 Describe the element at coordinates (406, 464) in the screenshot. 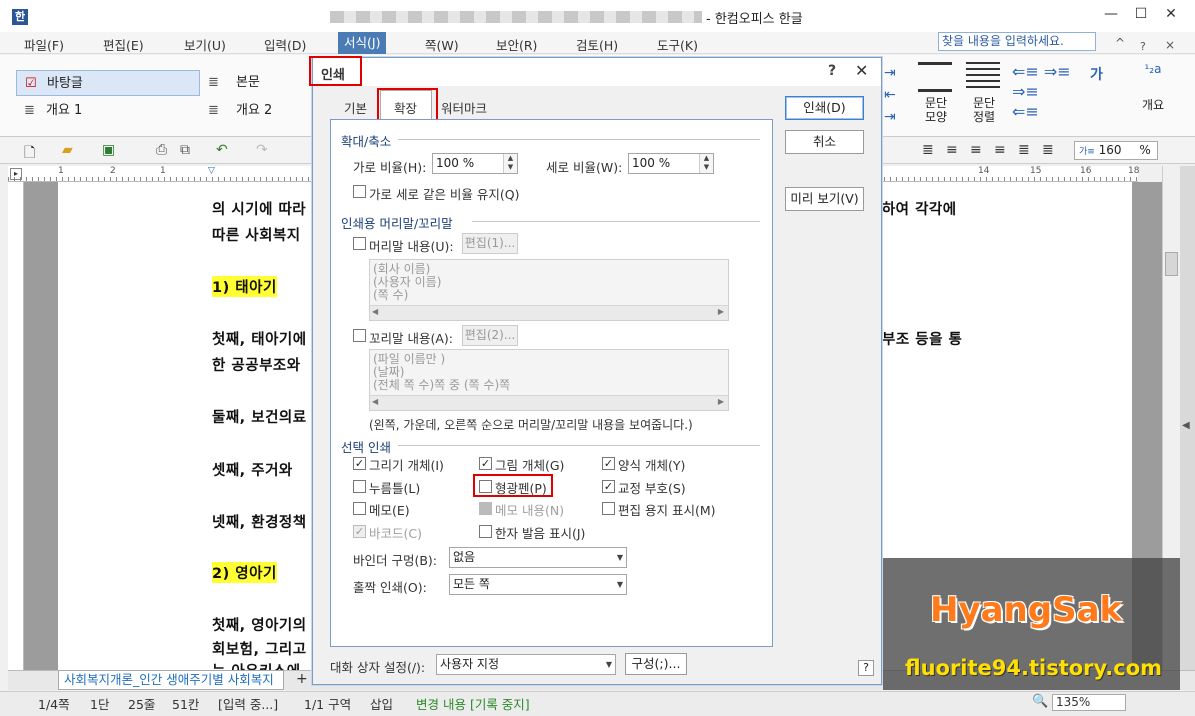

I see `draw-object-label: 그리기 개체(I)` at that location.